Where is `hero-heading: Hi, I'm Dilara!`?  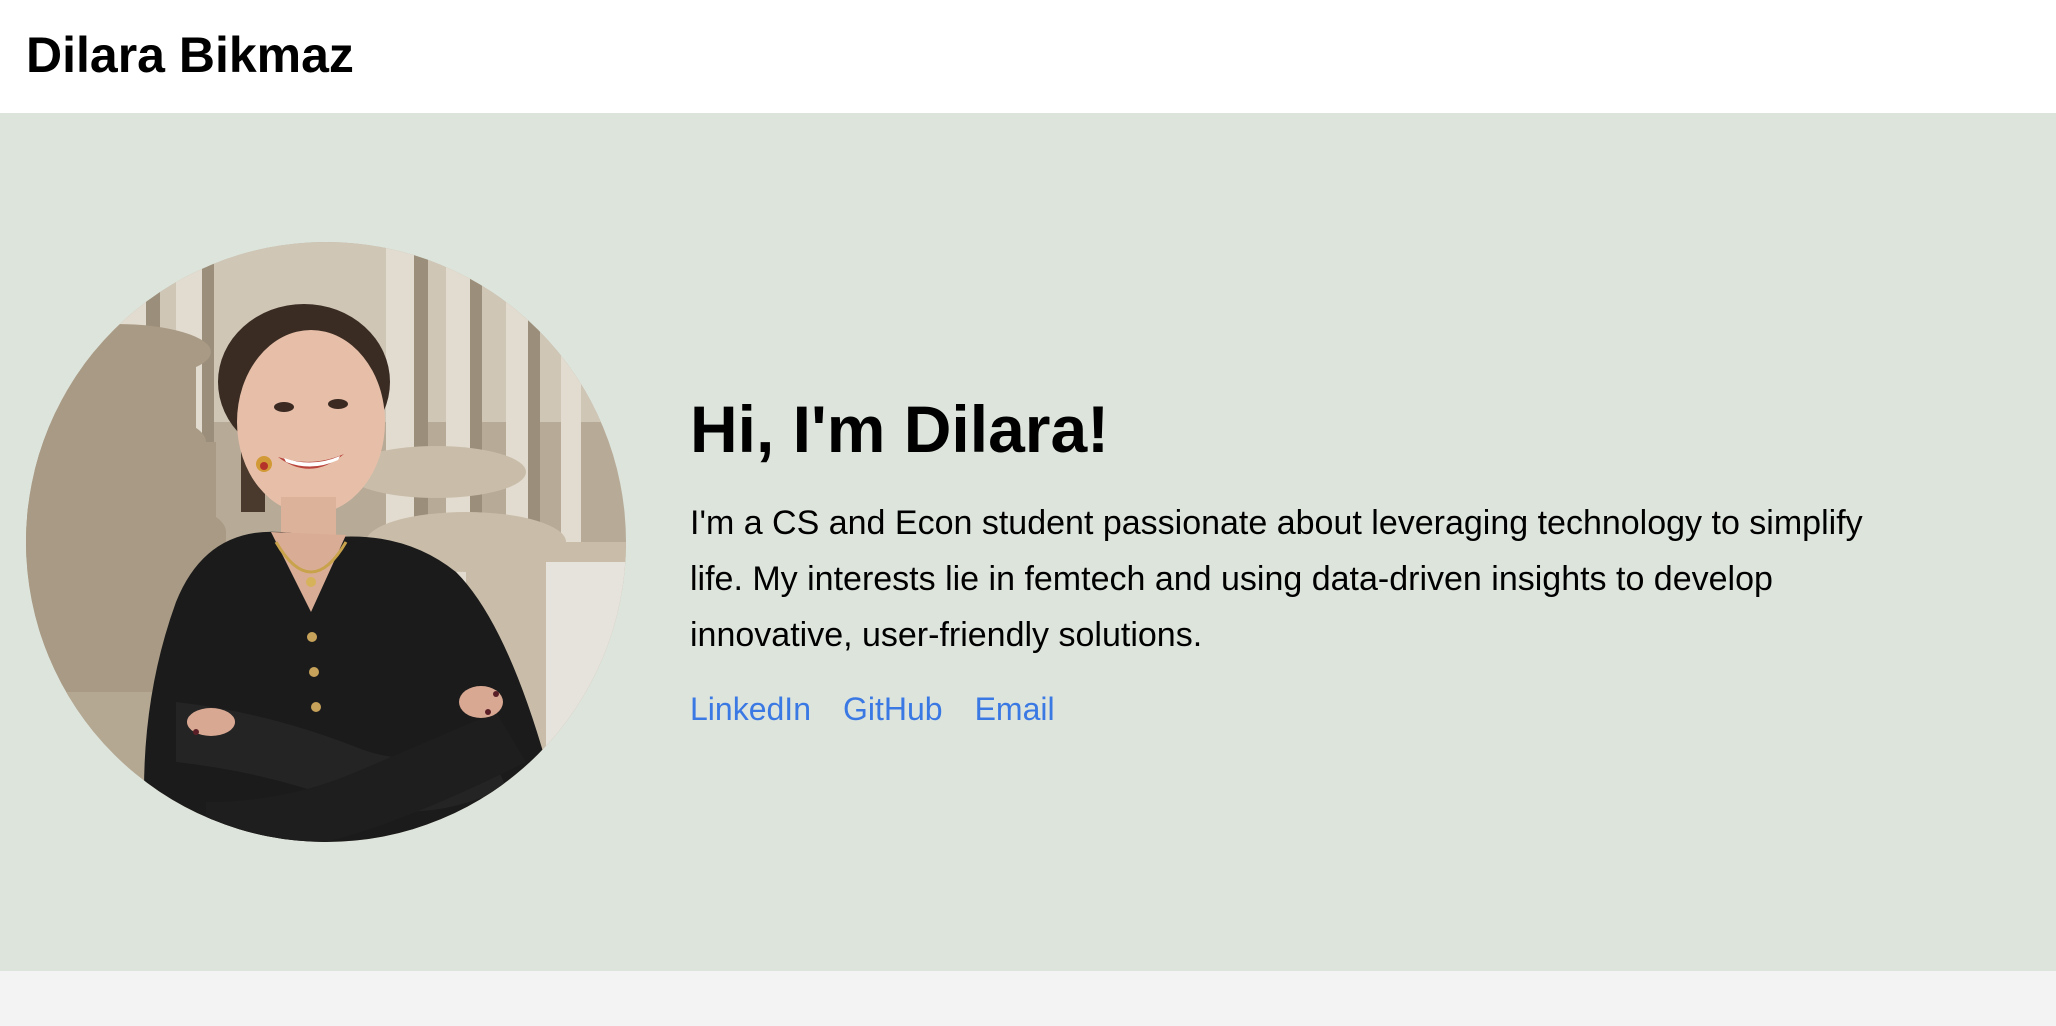
hero-heading: Hi, I'm Dilara! is located at coordinates (900, 429).